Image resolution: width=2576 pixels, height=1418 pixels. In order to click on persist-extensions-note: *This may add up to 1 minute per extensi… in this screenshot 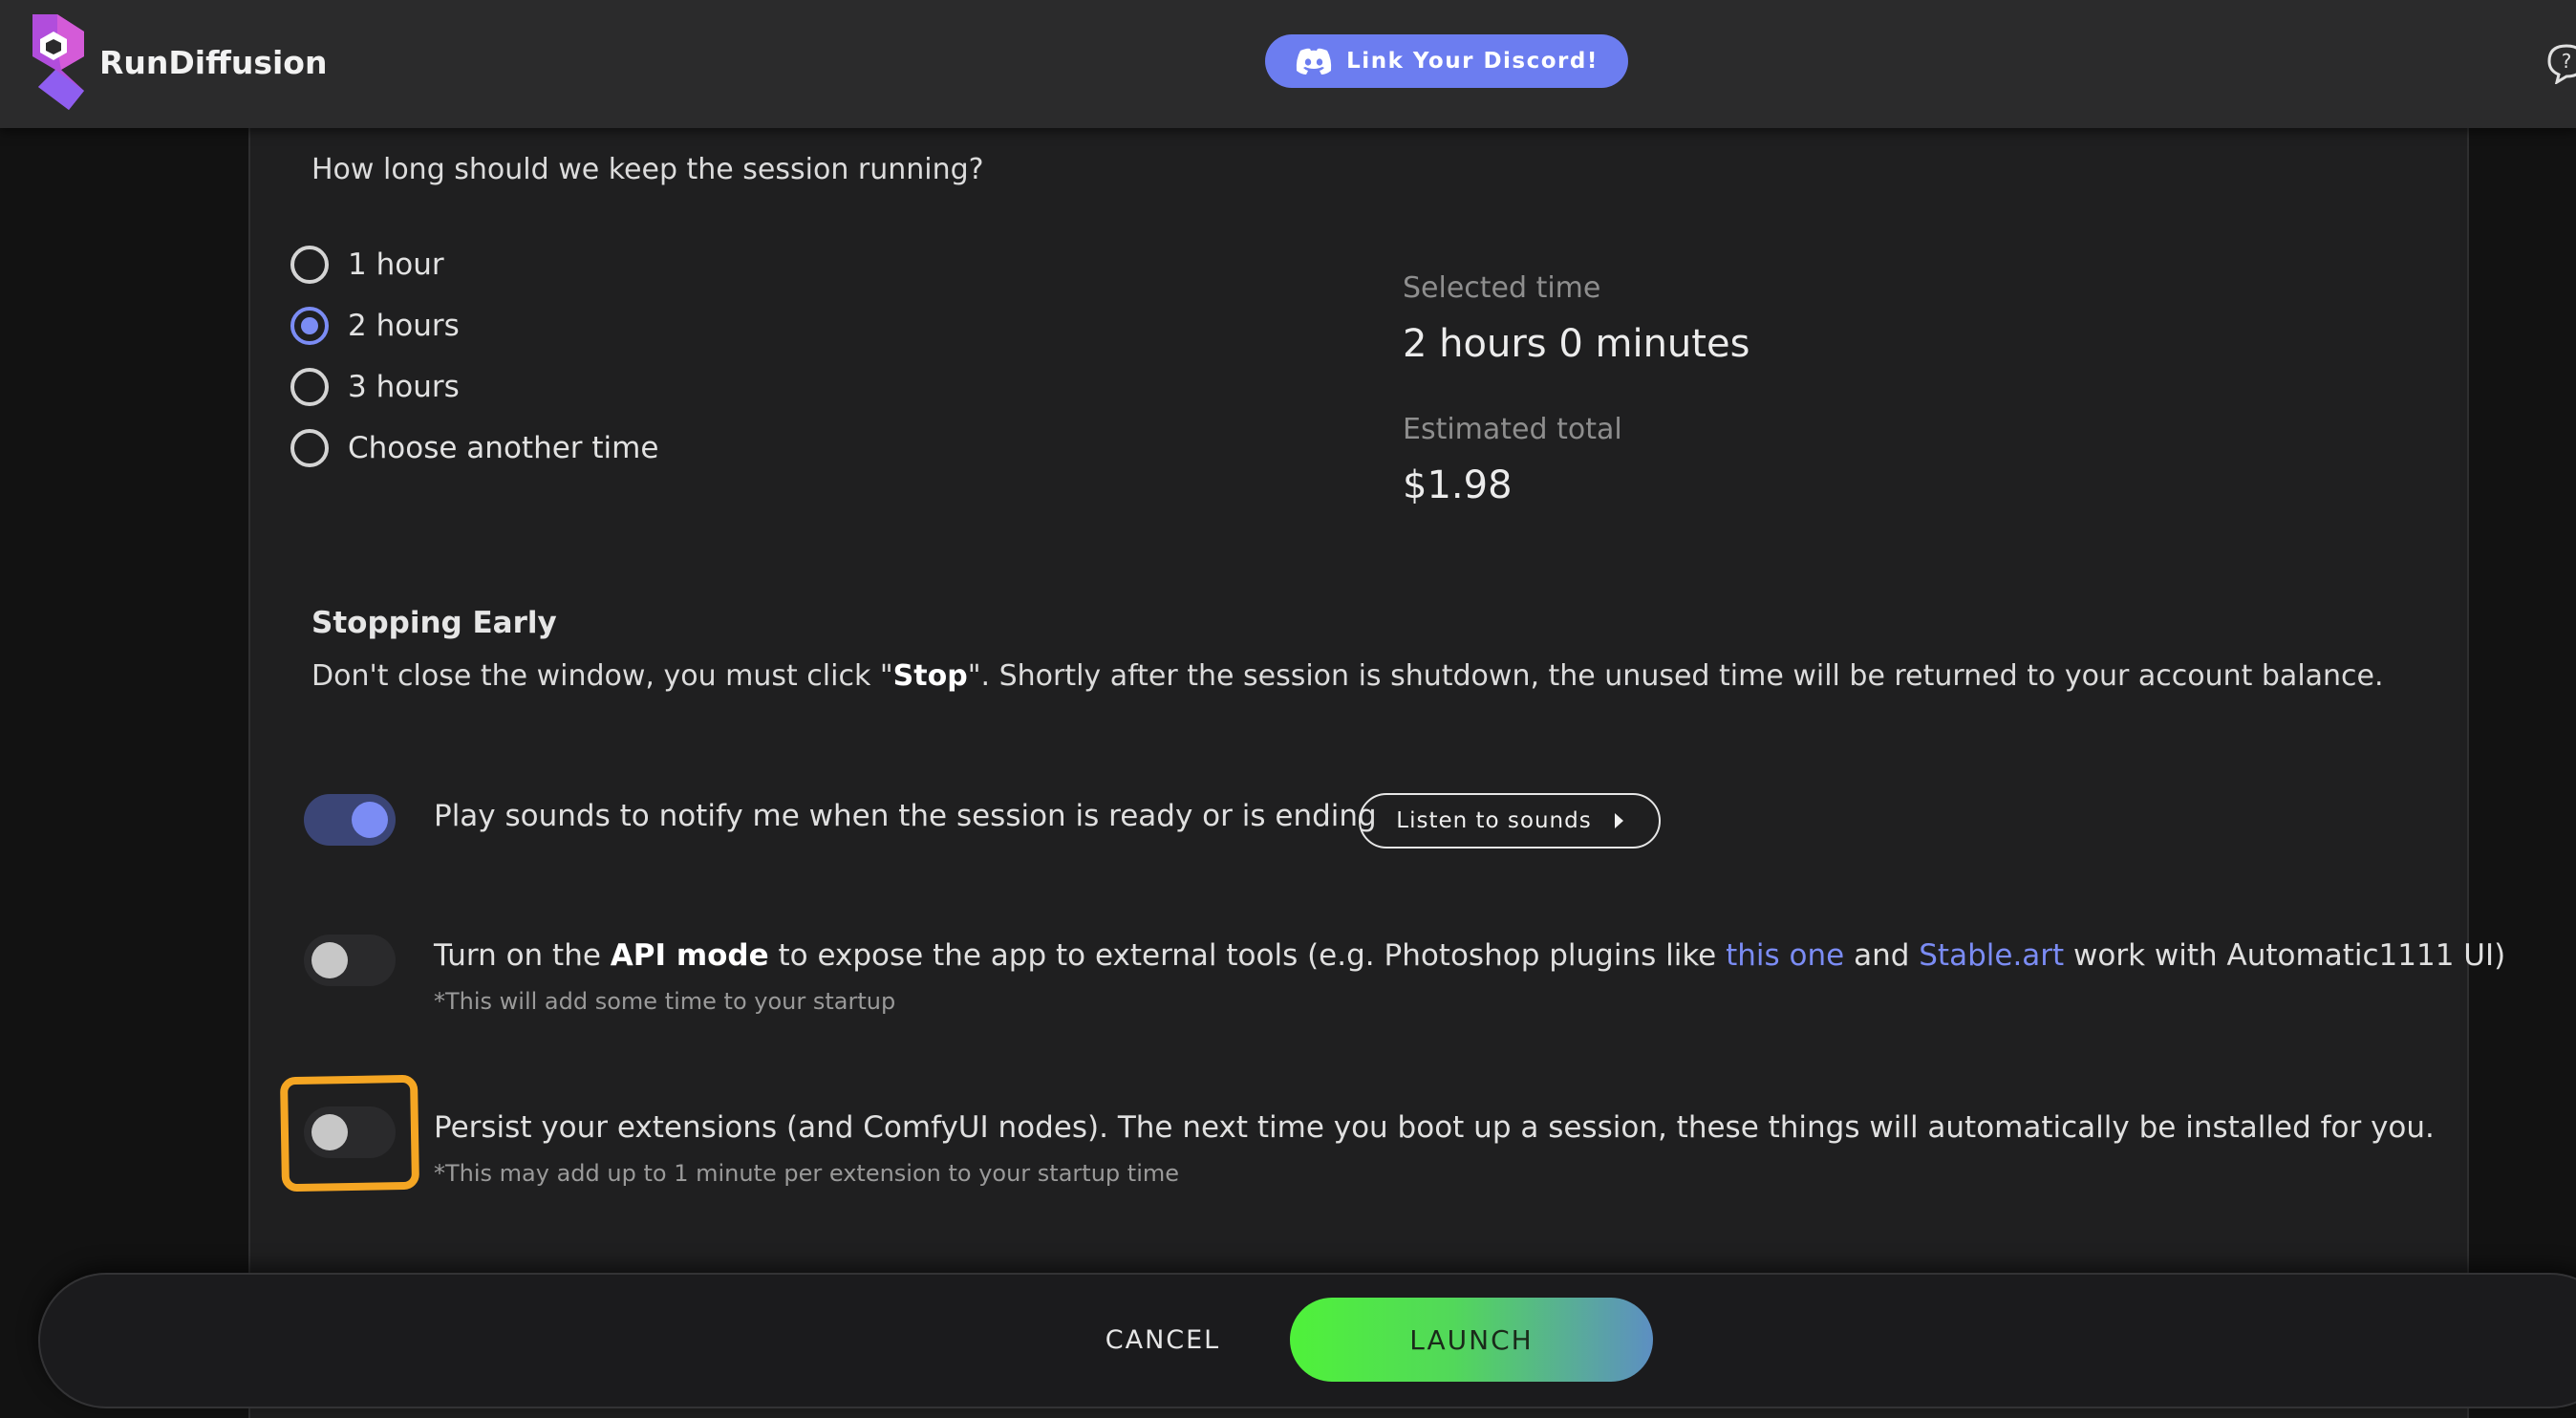, I will do `click(806, 1173)`.